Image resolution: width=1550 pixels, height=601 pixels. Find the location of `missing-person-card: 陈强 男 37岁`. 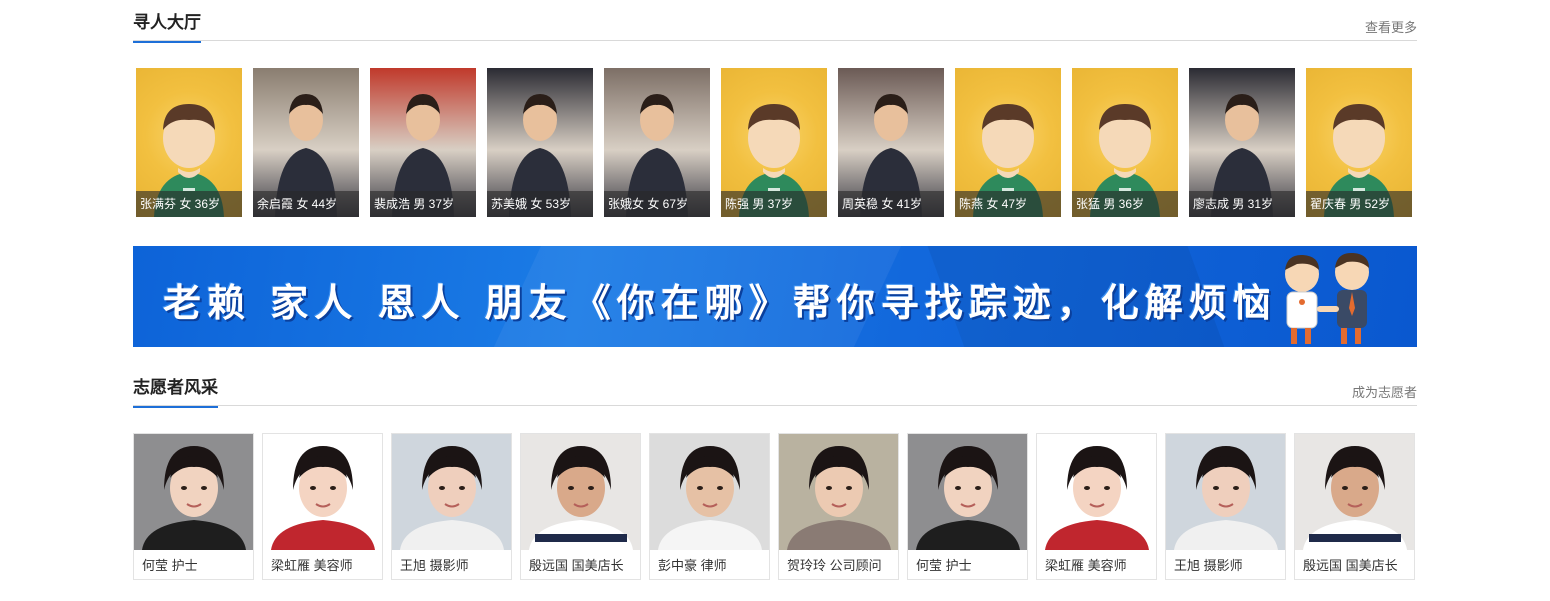

missing-person-card: 陈强 男 37岁 is located at coordinates (774, 142).